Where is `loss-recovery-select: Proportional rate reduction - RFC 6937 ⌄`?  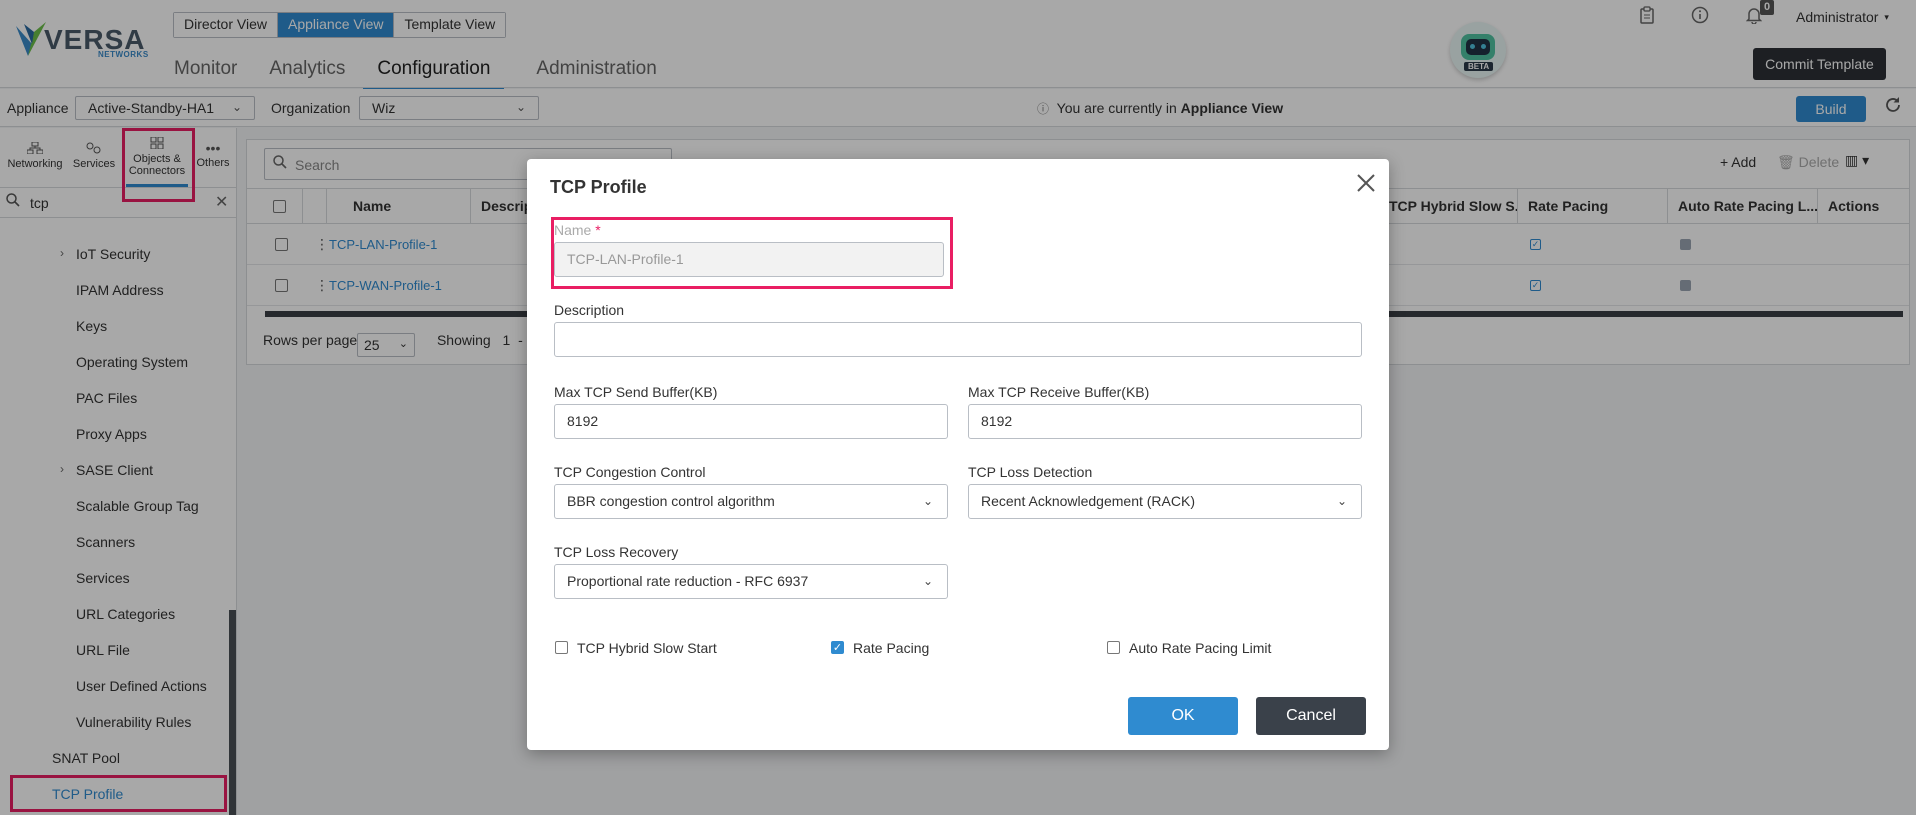
loss-recovery-select: Proportional rate reduction - RFC 6937 ⌄ is located at coordinates (751, 581).